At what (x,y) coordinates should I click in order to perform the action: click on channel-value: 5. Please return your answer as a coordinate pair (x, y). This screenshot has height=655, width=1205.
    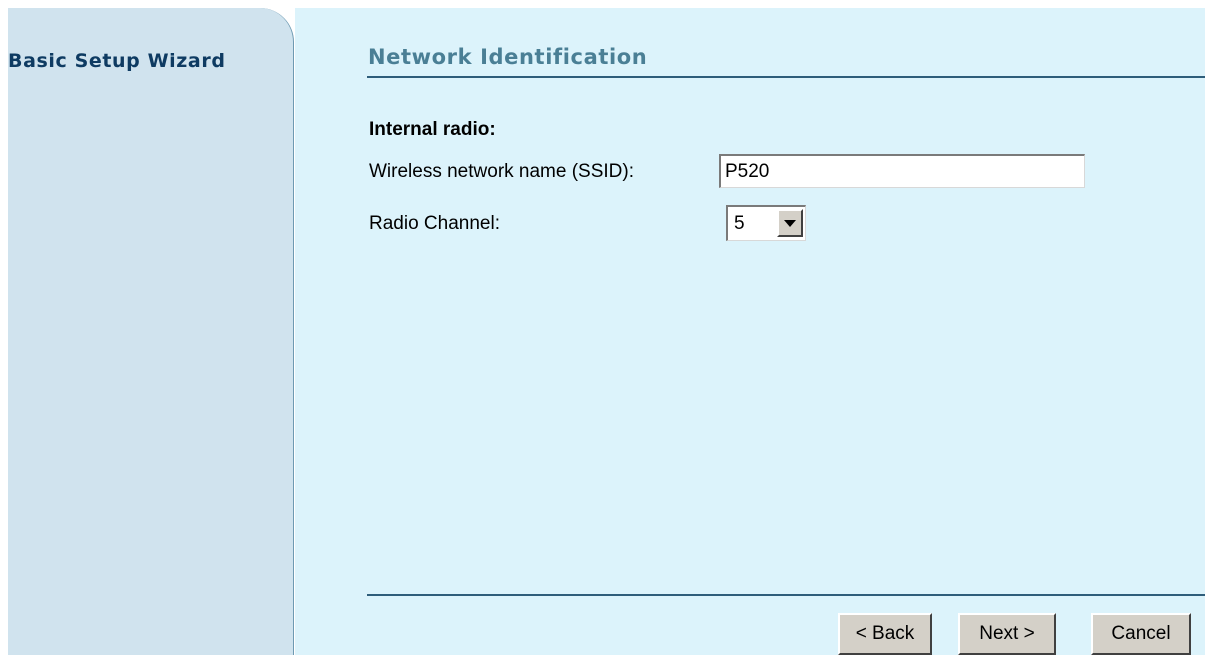
    Looking at the image, I should click on (739, 223).